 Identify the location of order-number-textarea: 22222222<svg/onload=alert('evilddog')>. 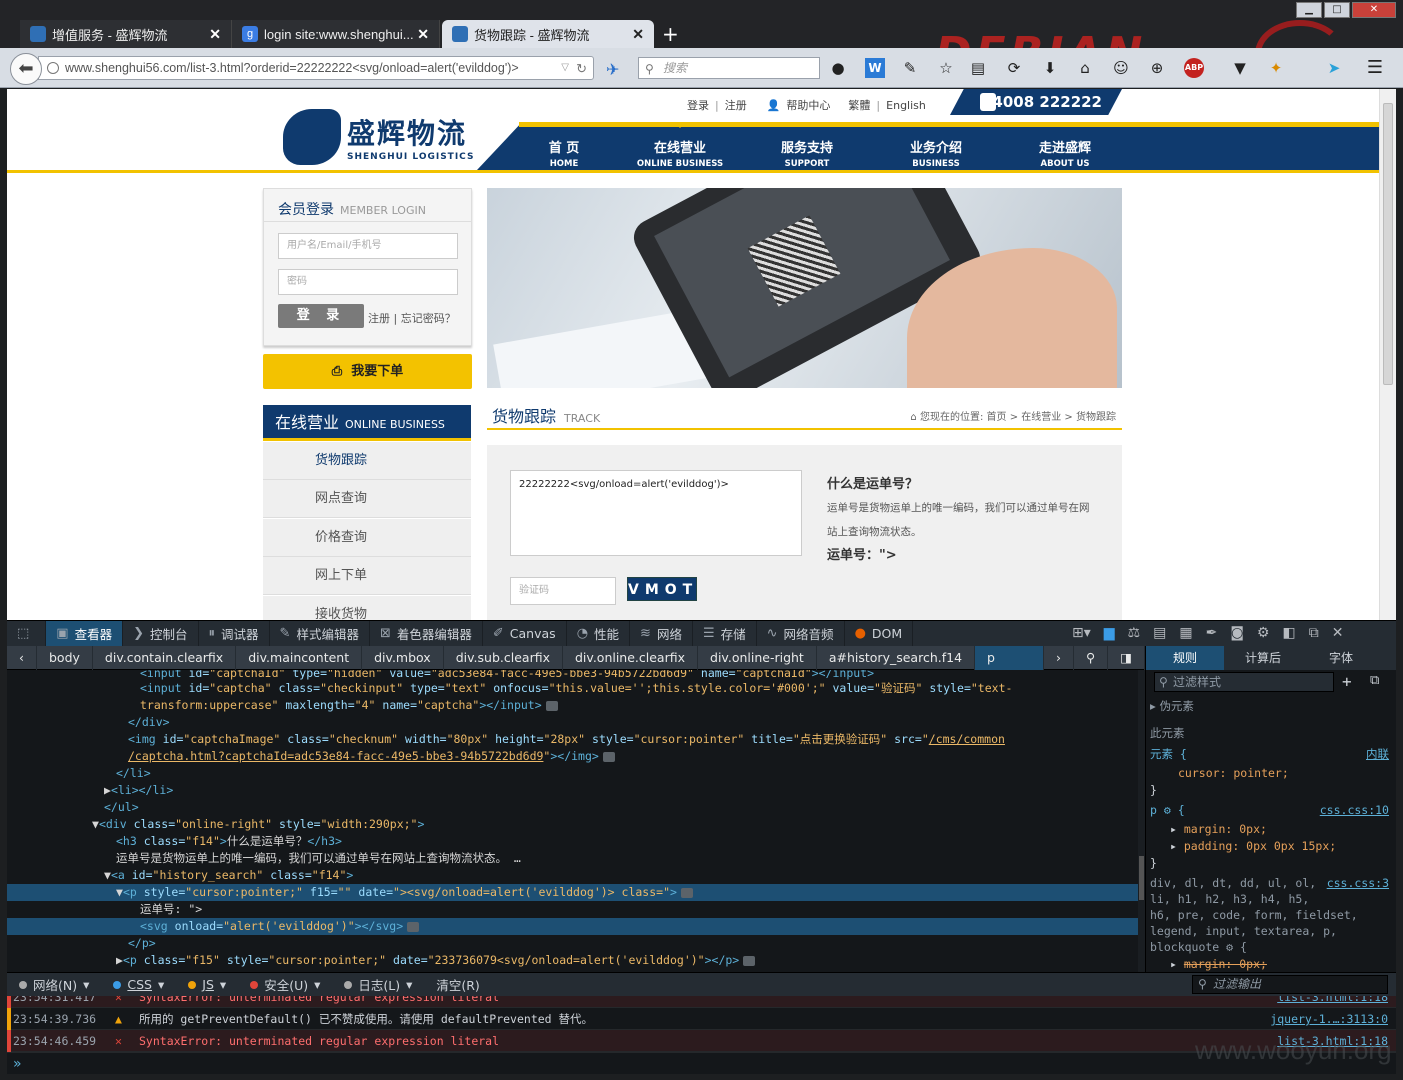
(656, 513).